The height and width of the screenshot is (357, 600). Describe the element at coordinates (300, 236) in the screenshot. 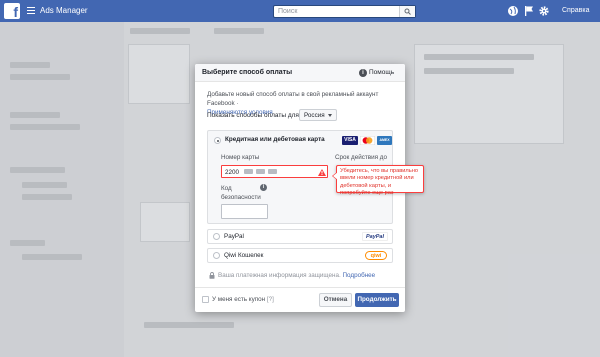

I see `paypal-option: PayPal PayPal` at that location.